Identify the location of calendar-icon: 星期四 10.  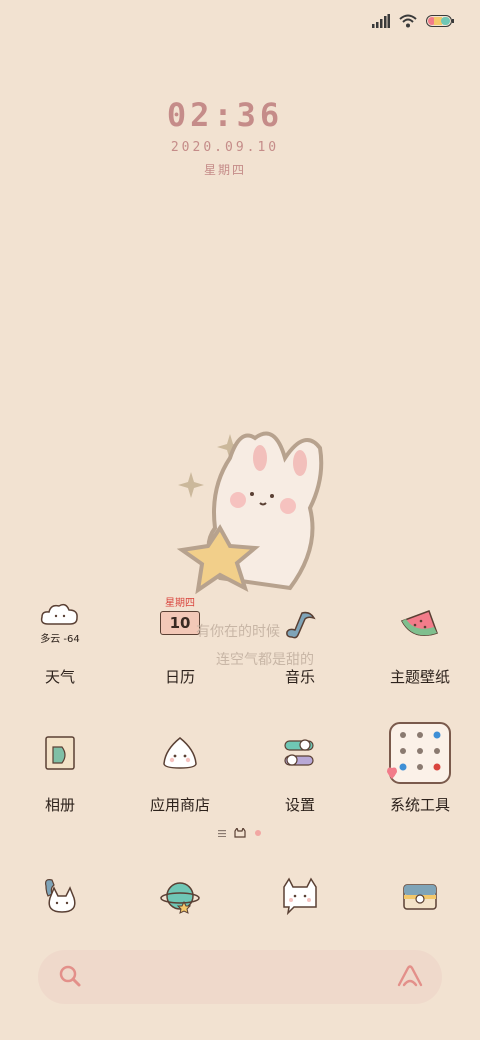
(180, 618).